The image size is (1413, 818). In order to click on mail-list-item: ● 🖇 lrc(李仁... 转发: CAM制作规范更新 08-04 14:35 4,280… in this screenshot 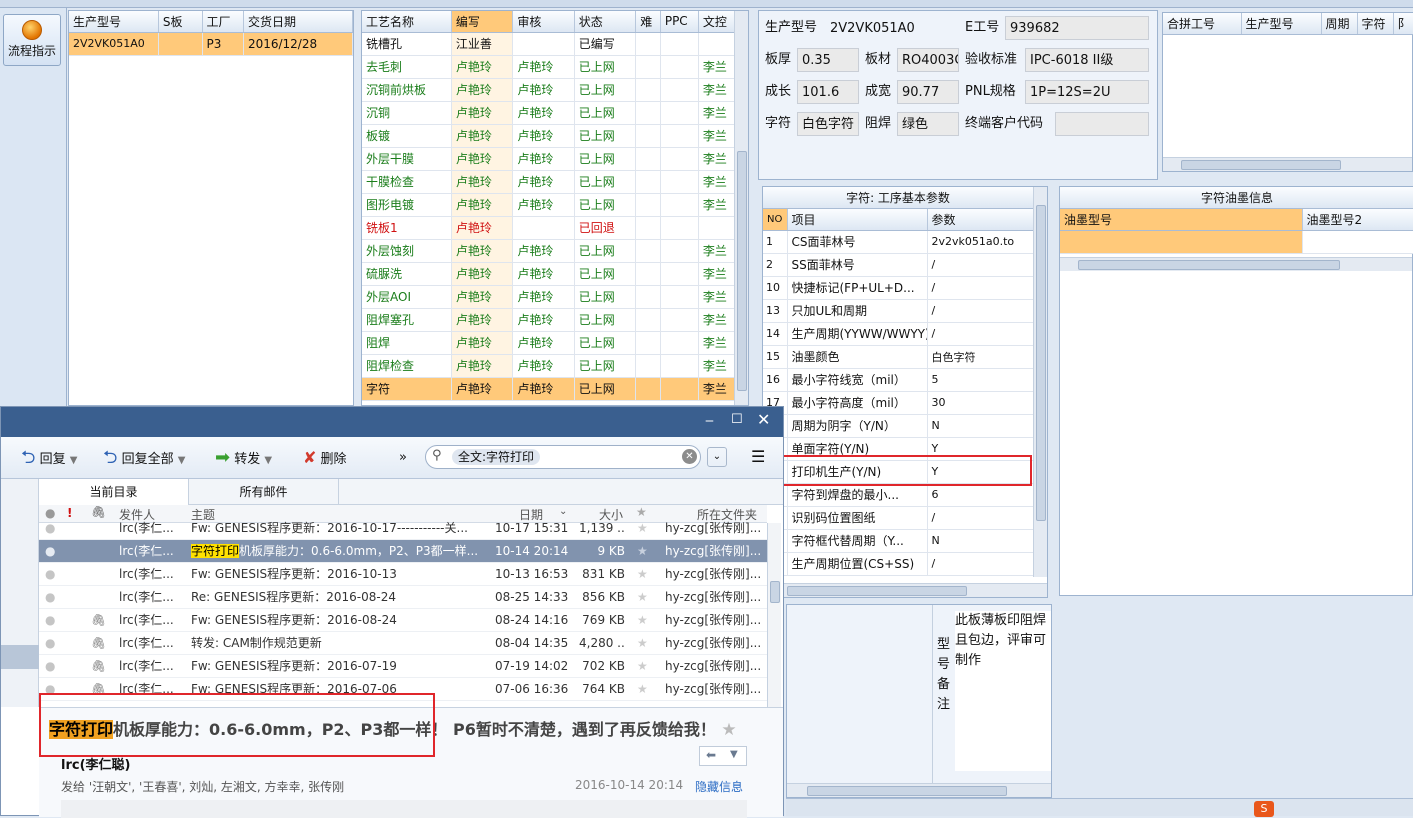, I will do `click(403, 643)`.